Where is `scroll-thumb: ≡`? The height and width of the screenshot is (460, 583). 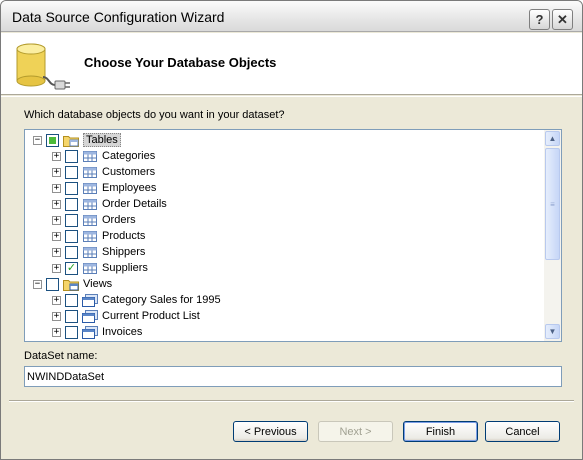
scroll-thumb: ≡ is located at coordinates (552, 204).